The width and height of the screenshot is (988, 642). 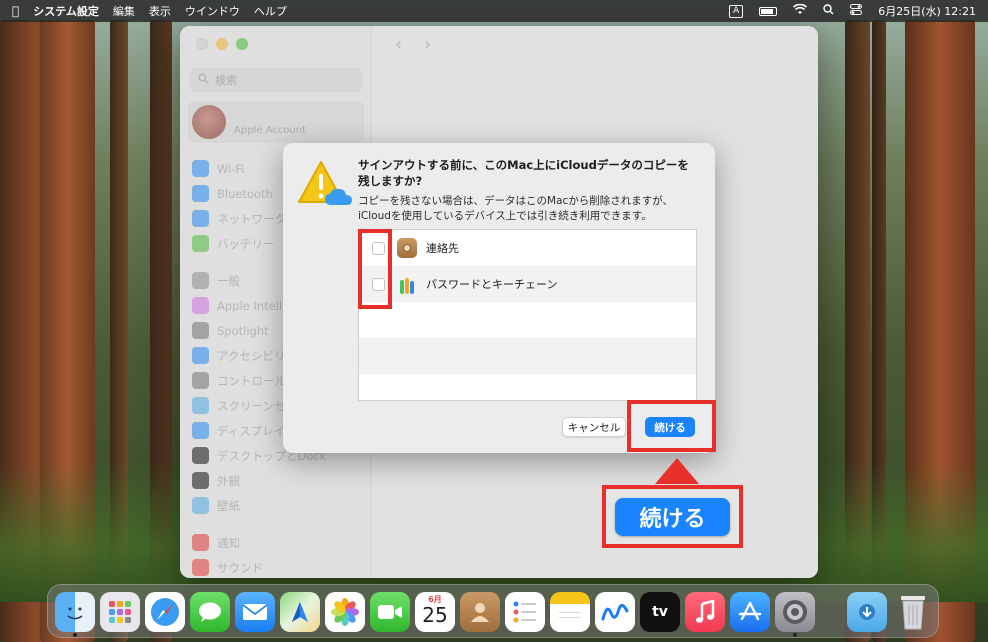 I want to click on menu-help: ヘルプ, so click(x=270, y=11).